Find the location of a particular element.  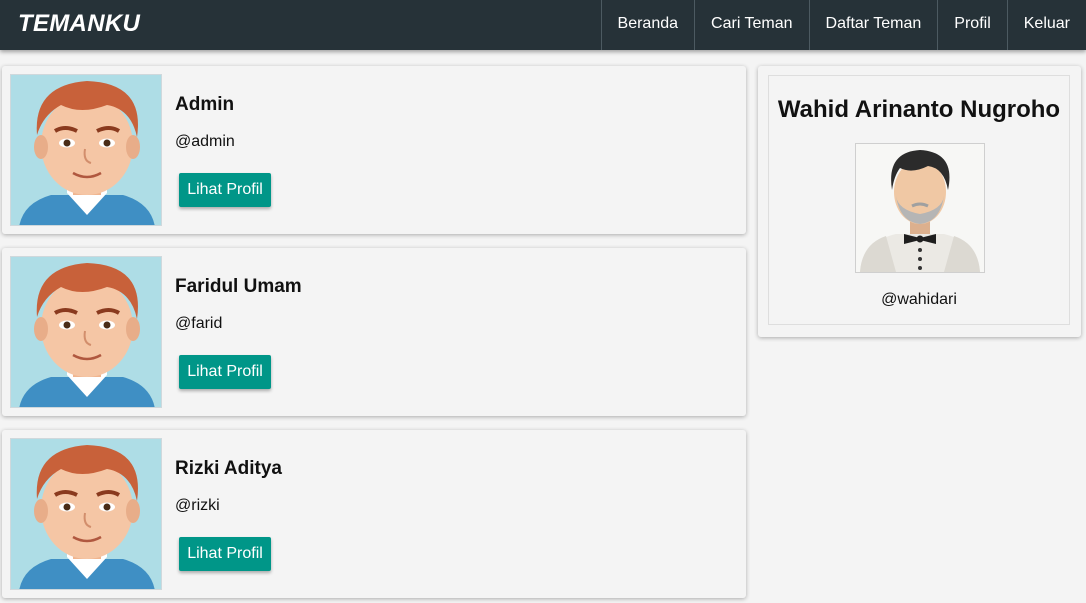

profile-name: Wahid Arinanto Nugroho is located at coordinates (919, 109).